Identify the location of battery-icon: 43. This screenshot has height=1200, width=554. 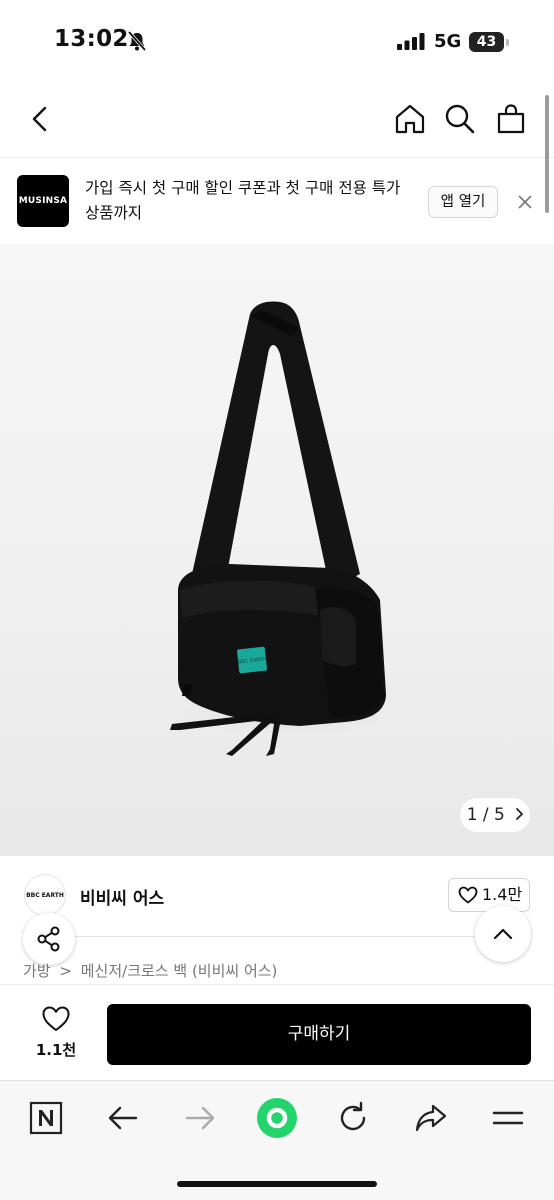
(489, 42).